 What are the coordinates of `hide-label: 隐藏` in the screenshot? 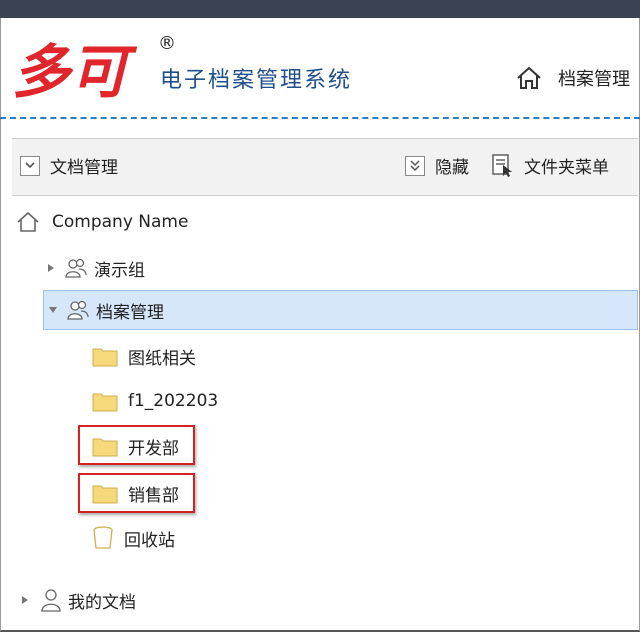 It's located at (452, 168).